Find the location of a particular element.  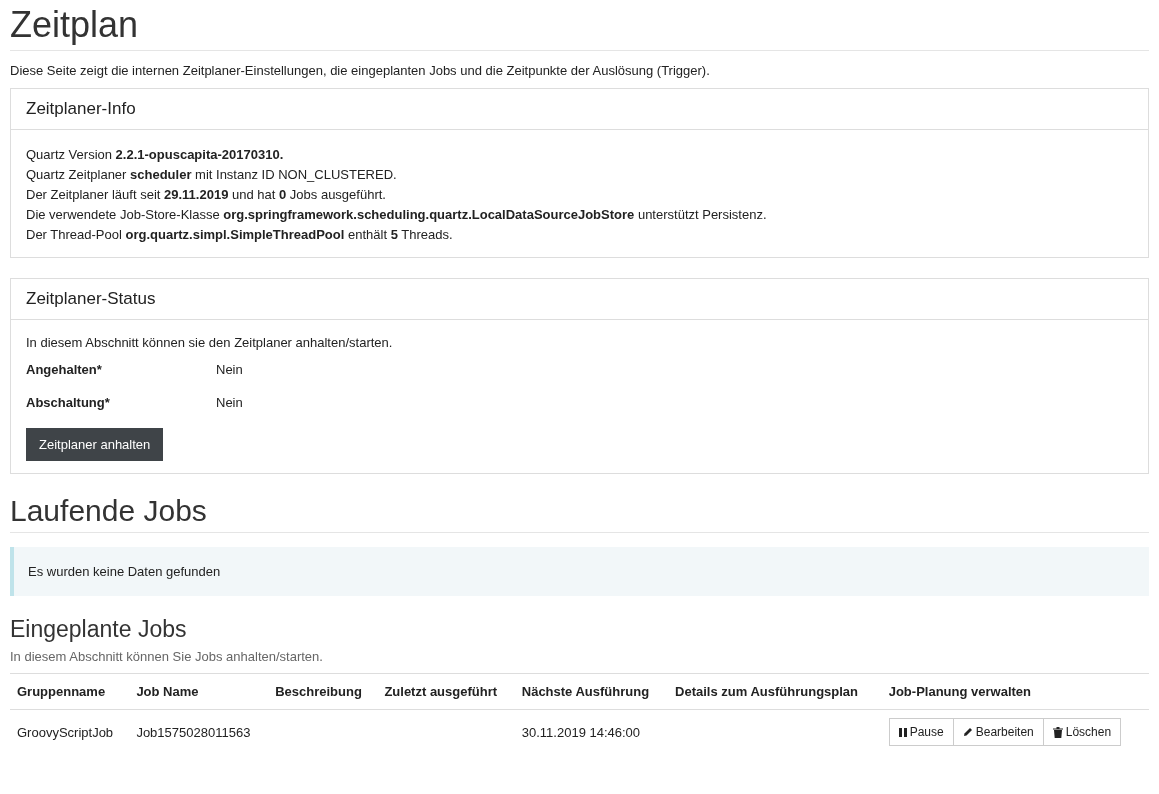

column-header: Job Name is located at coordinates (199, 691).